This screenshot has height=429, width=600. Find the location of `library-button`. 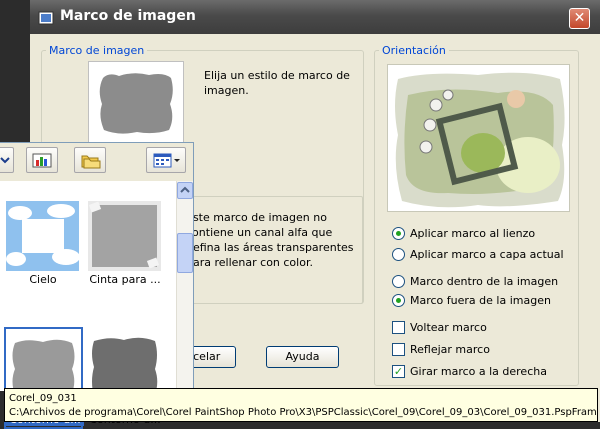

library-button is located at coordinates (42, 160).